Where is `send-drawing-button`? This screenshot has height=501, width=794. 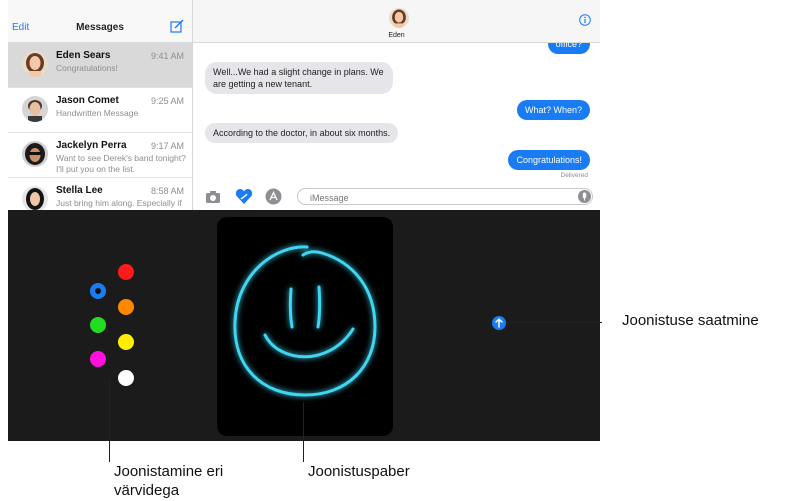 send-drawing-button is located at coordinates (499, 323).